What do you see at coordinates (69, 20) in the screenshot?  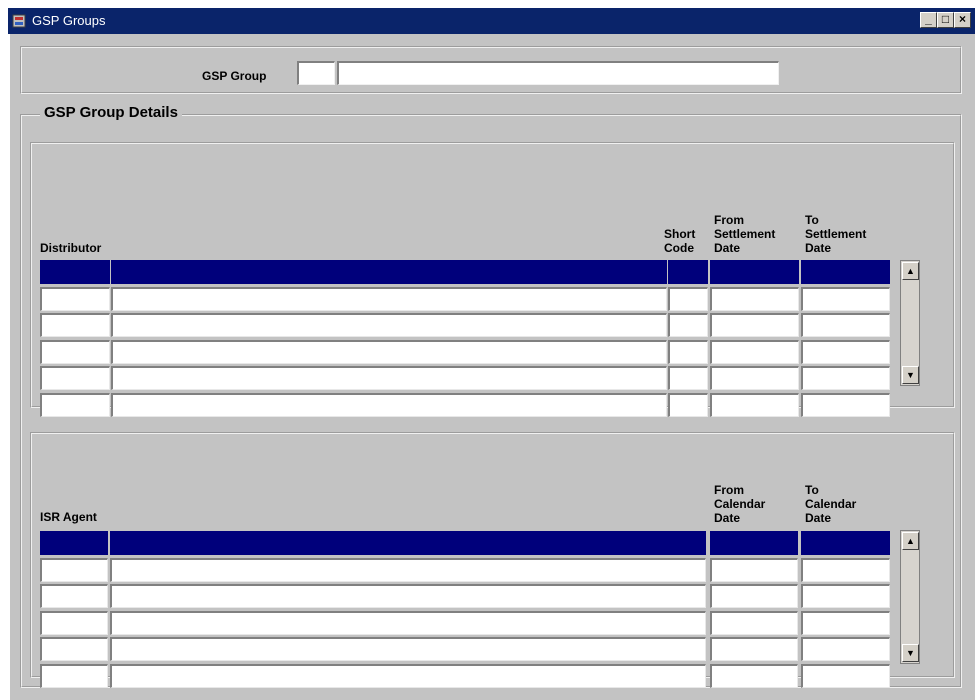 I see `window-title: GSP Groups` at bounding box center [69, 20].